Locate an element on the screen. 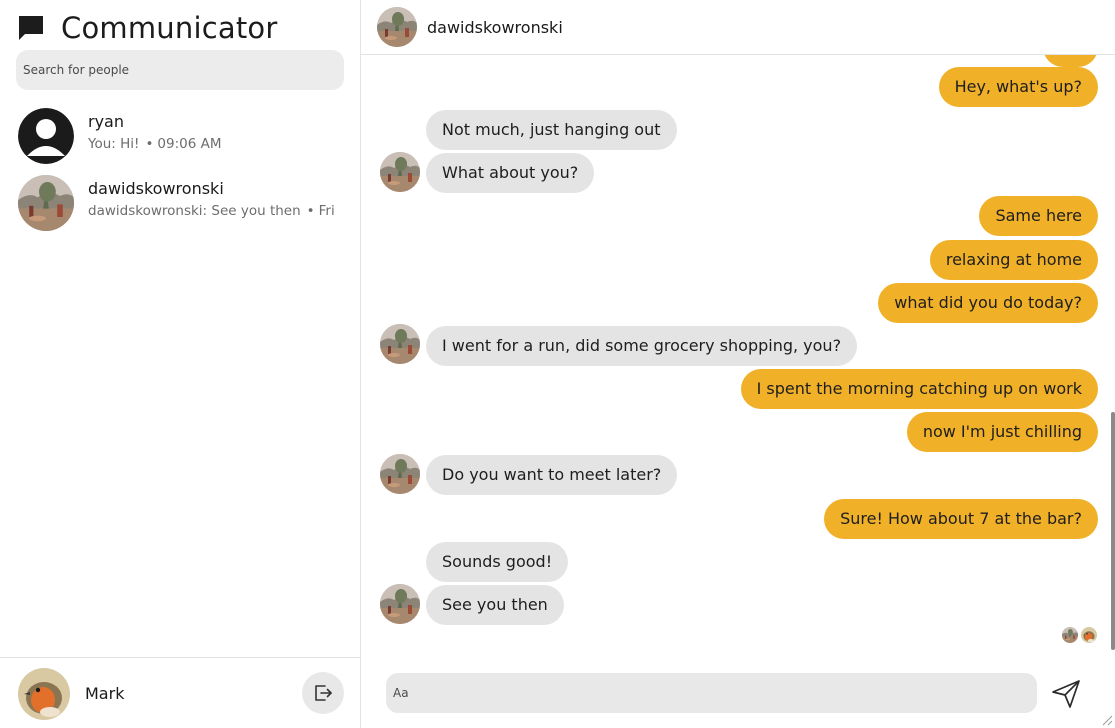  send-icon is located at coordinates (1066, 694).